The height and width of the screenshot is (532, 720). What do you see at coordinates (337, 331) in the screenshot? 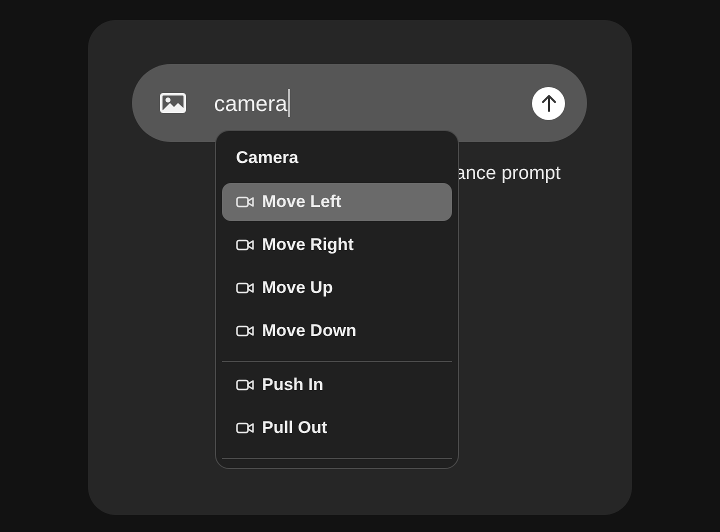
I see `menu-item: Move Down` at bounding box center [337, 331].